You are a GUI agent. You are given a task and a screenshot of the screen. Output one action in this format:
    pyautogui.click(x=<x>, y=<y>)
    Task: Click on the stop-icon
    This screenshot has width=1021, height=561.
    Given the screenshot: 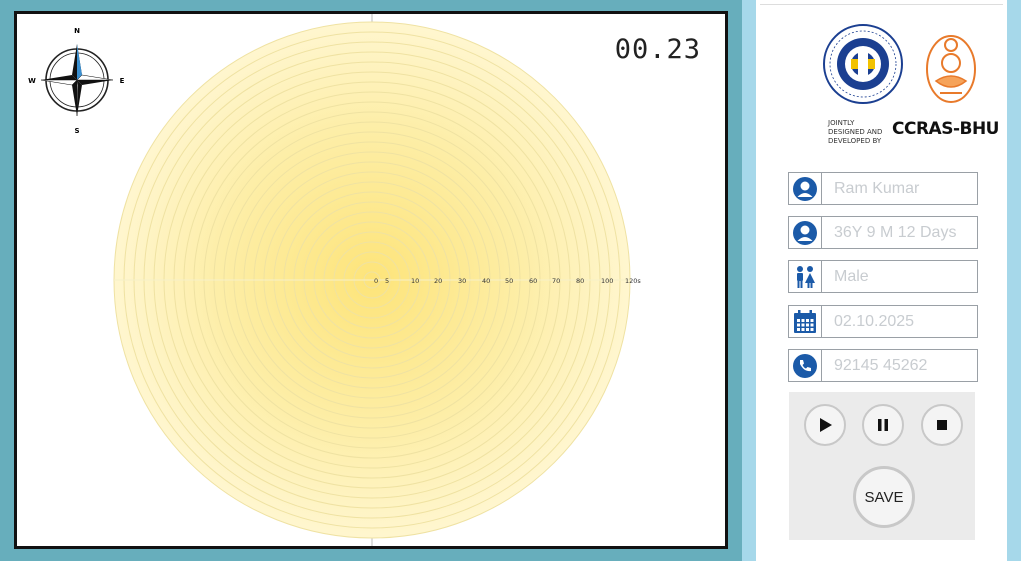 What is the action you would take?
    pyautogui.click(x=942, y=425)
    